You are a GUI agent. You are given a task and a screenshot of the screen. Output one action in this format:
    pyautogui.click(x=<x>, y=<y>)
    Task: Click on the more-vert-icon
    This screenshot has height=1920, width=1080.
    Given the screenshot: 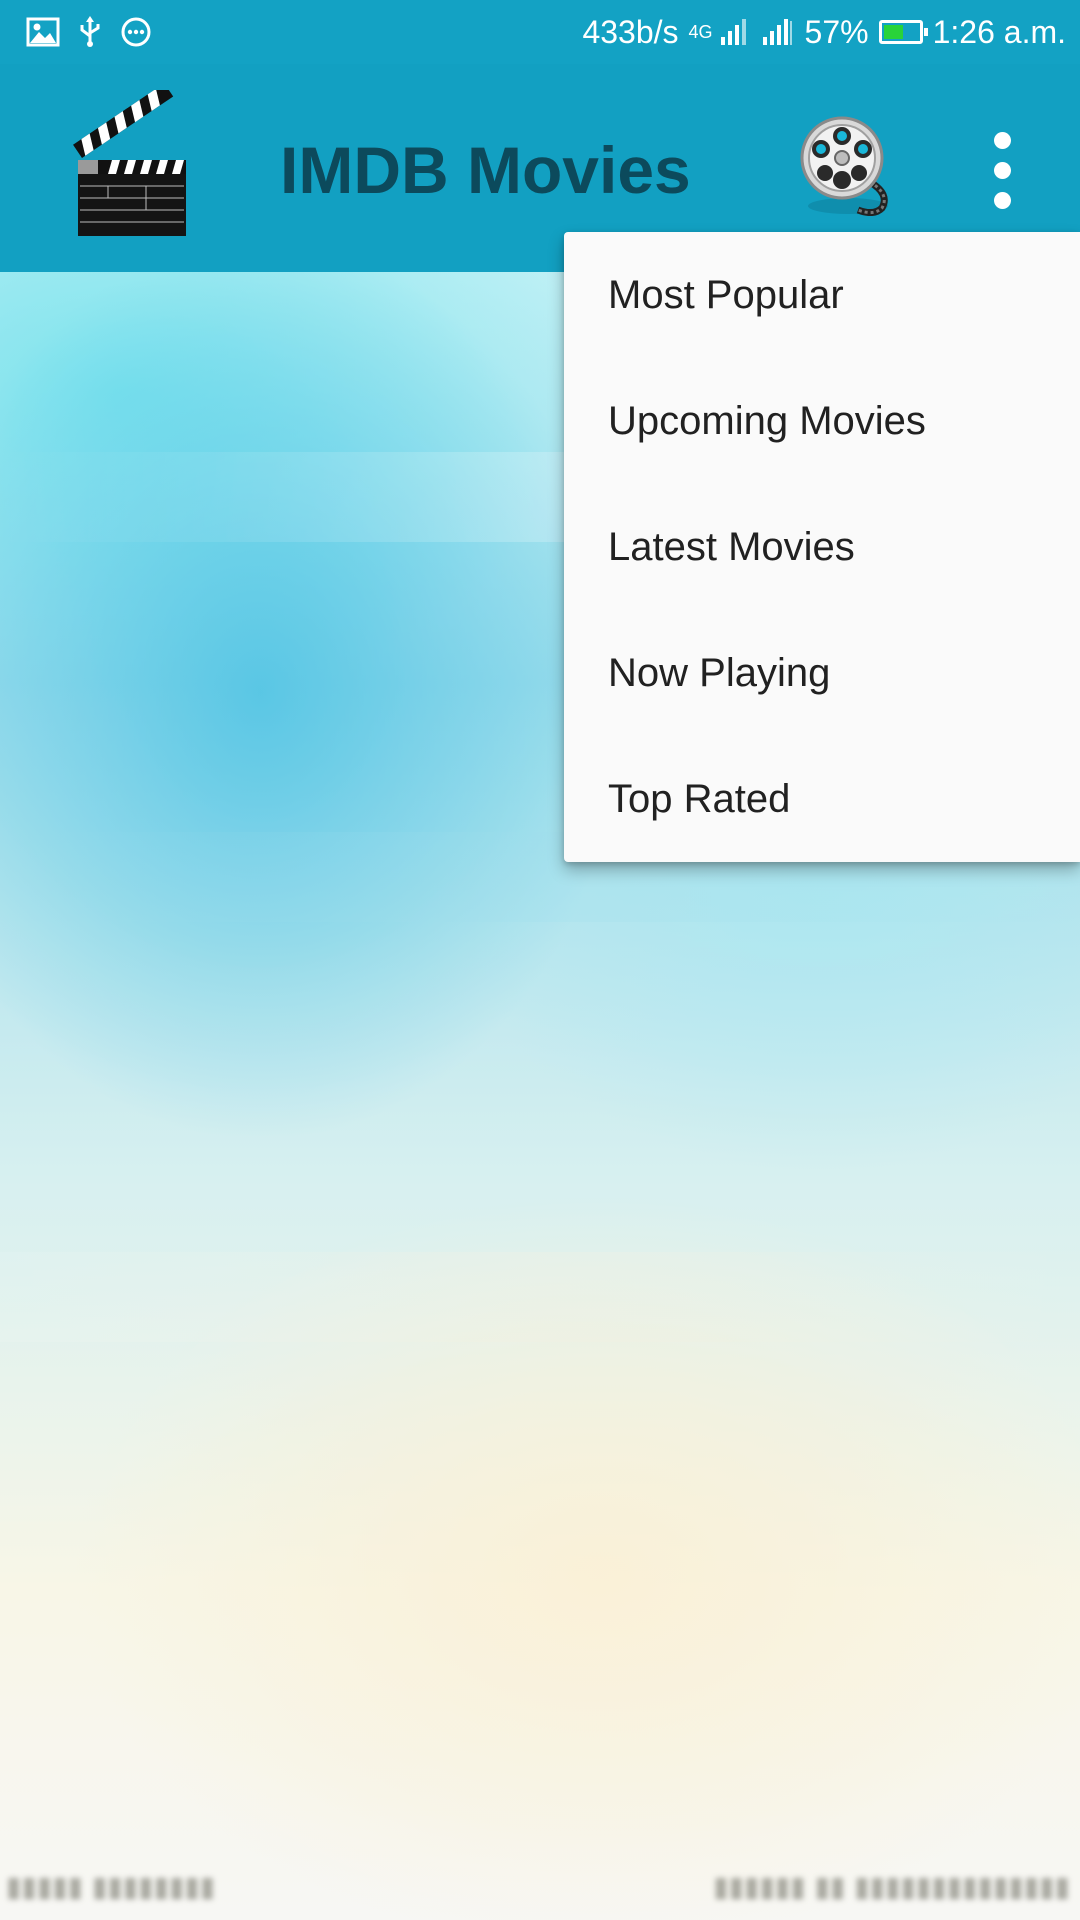 What is the action you would take?
    pyautogui.click(x=1002, y=166)
    